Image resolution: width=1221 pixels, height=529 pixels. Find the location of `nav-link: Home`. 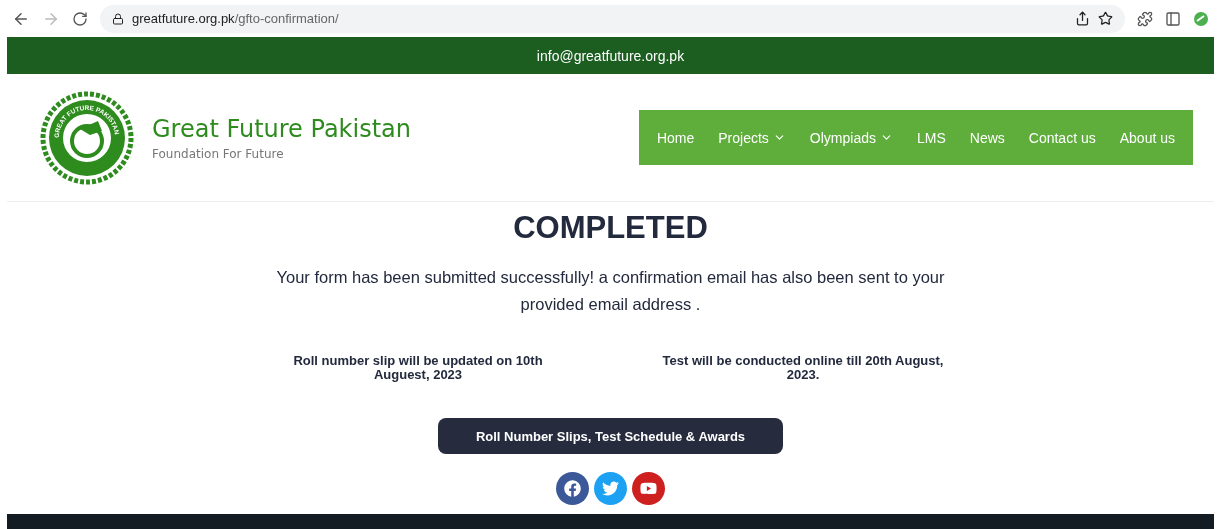

nav-link: Home is located at coordinates (675, 137).